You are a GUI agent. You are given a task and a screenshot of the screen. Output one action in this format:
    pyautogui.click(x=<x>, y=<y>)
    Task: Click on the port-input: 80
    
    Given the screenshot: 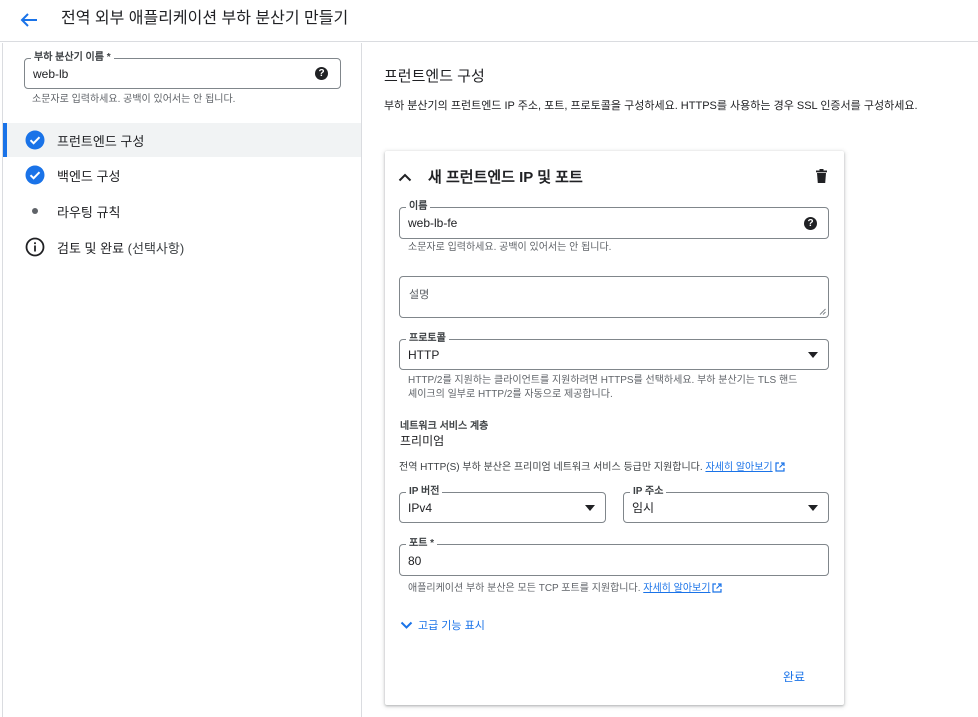 What is the action you would take?
    pyautogui.click(x=414, y=561)
    